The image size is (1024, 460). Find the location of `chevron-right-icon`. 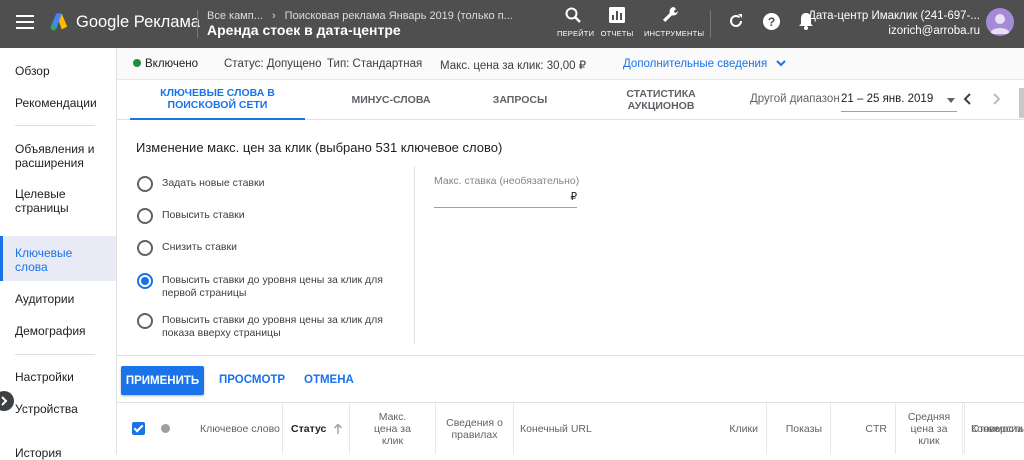

chevron-right-icon is located at coordinates (4, 401).